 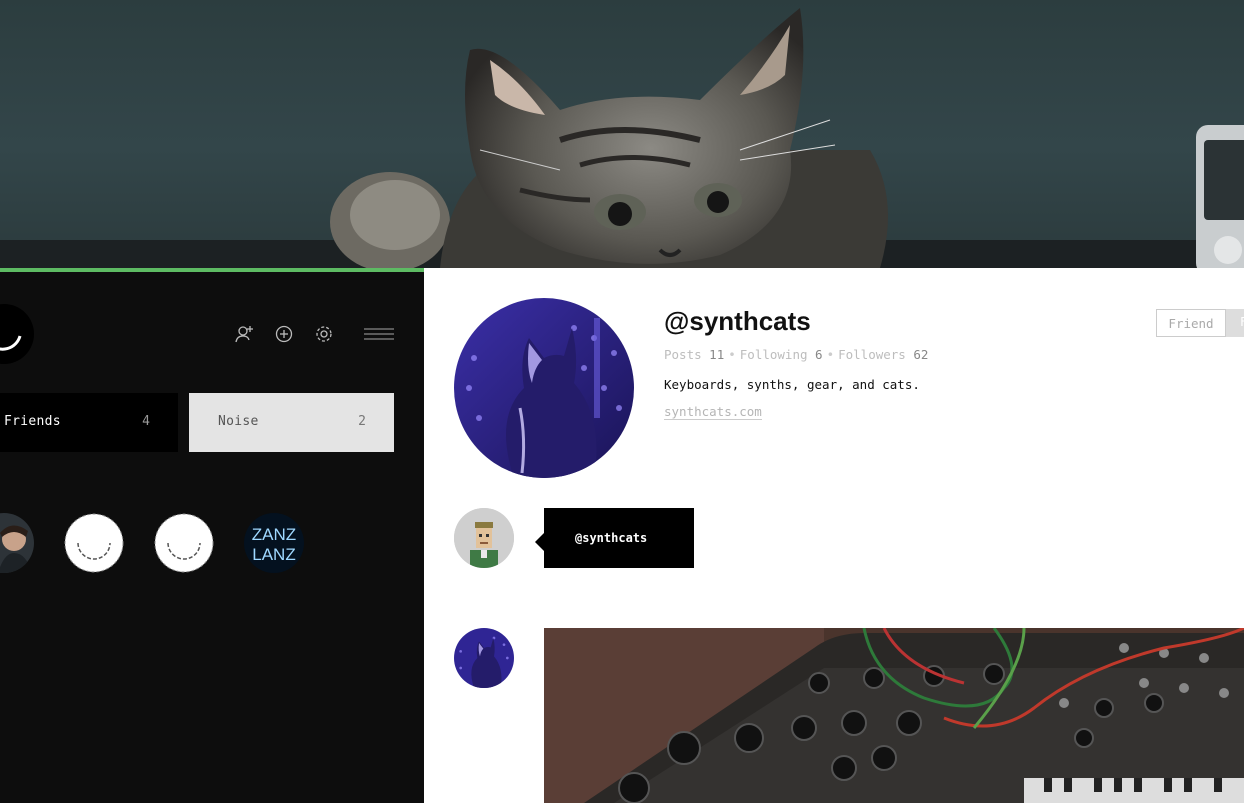 I want to click on app-logo, so click(x=17, y=334).